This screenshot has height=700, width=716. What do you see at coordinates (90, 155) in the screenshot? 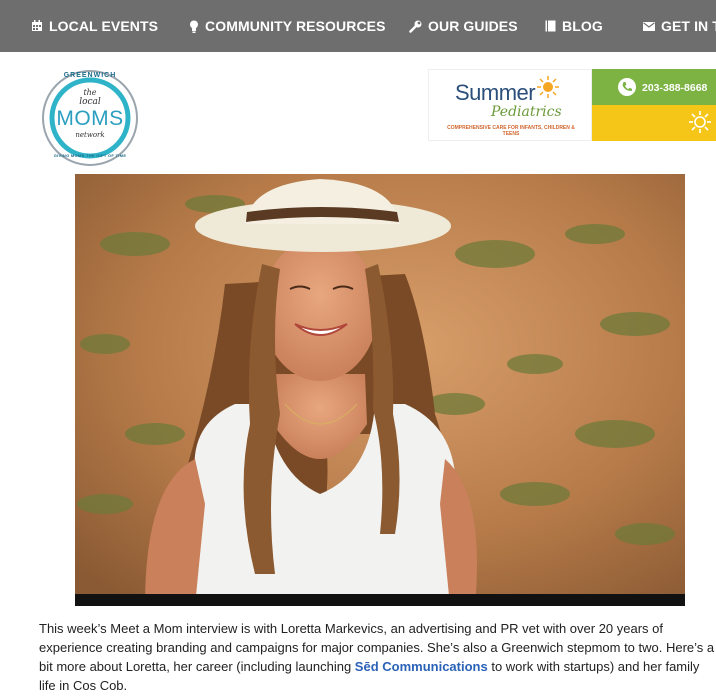
I see `logo-bottom-text: GIVING MOMS THE GIFT OF TIME` at bounding box center [90, 155].